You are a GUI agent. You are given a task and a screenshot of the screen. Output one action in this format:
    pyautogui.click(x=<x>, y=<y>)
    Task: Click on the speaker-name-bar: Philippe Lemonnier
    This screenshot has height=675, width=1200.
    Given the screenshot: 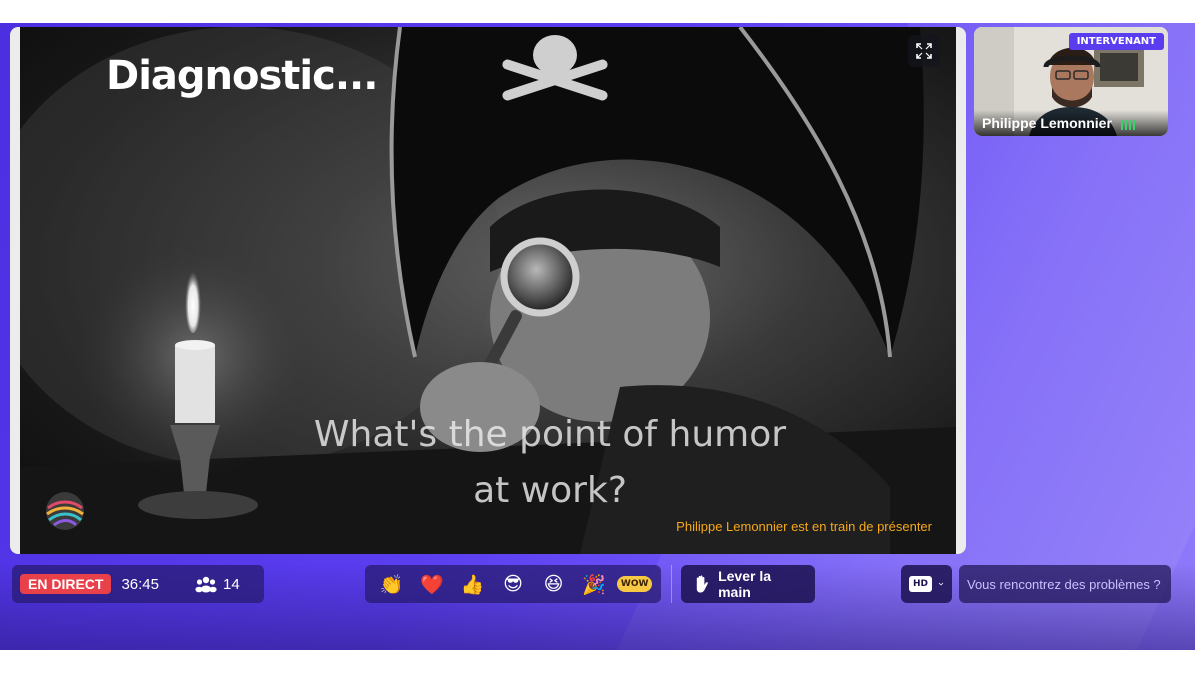 What is the action you would take?
    pyautogui.click(x=1071, y=123)
    